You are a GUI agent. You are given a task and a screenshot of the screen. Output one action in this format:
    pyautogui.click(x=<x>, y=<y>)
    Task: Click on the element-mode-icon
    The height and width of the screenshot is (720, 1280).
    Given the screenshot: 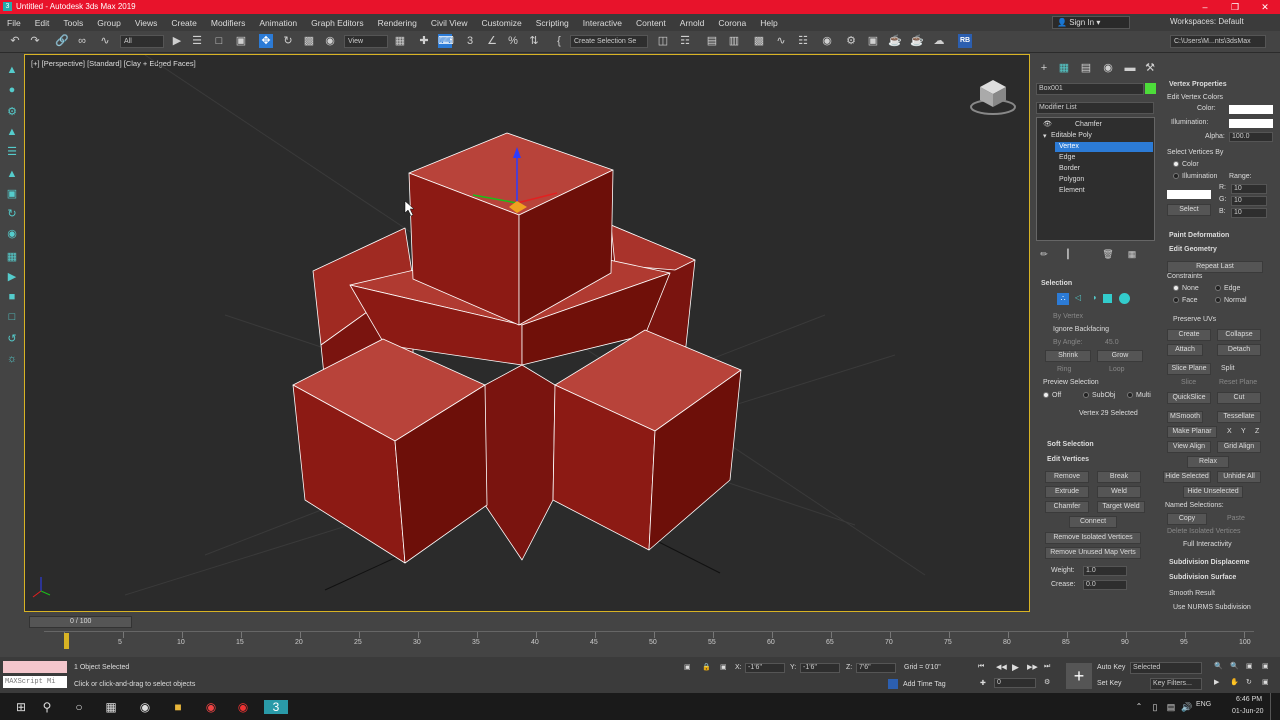 What is the action you would take?
    pyautogui.click(x=1124, y=298)
    